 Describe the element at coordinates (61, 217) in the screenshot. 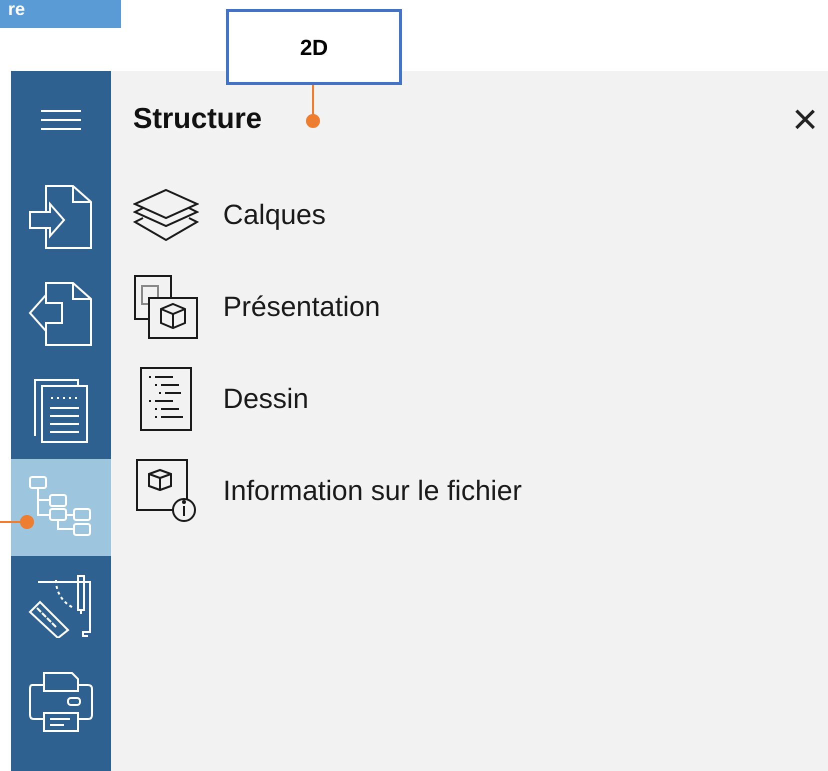

I see `file-import-icon` at that location.